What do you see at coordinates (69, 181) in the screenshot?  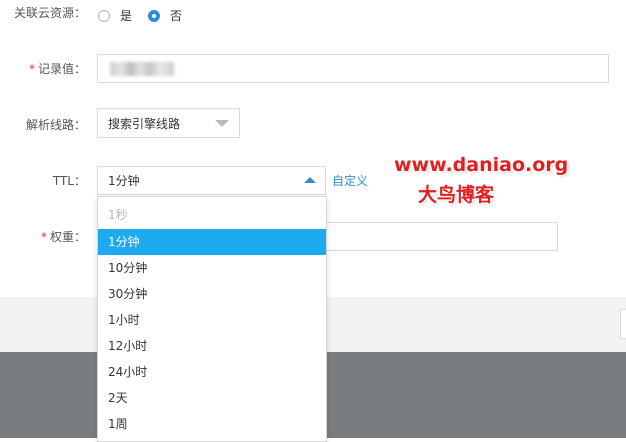 I see `ttl-label: TTL：` at bounding box center [69, 181].